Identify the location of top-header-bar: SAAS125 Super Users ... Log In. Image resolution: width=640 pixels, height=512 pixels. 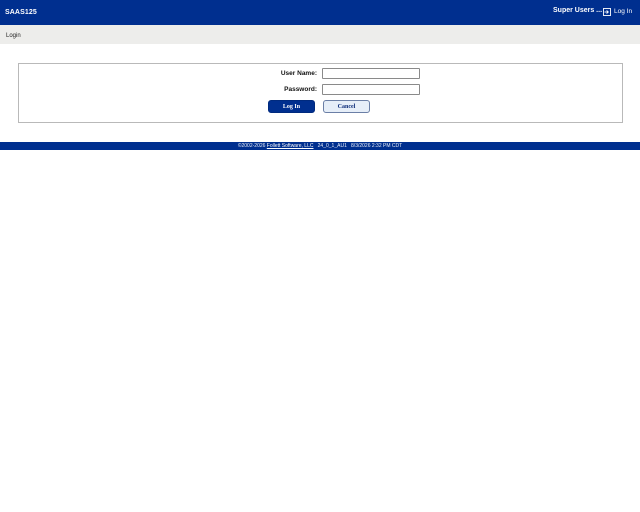
(320, 12).